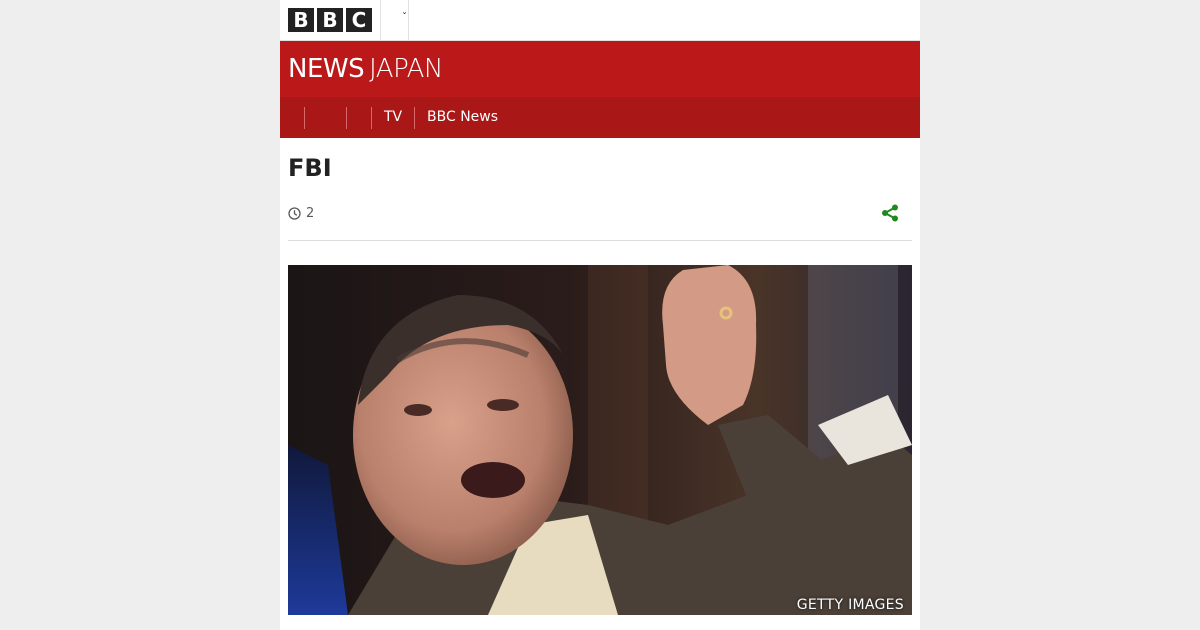 The height and width of the screenshot is (630, 1200). What do you see at coordinates (600, 117) in the screenshot?
I see `primary-nav: TV BBC News` at bounding box center [600, 117].